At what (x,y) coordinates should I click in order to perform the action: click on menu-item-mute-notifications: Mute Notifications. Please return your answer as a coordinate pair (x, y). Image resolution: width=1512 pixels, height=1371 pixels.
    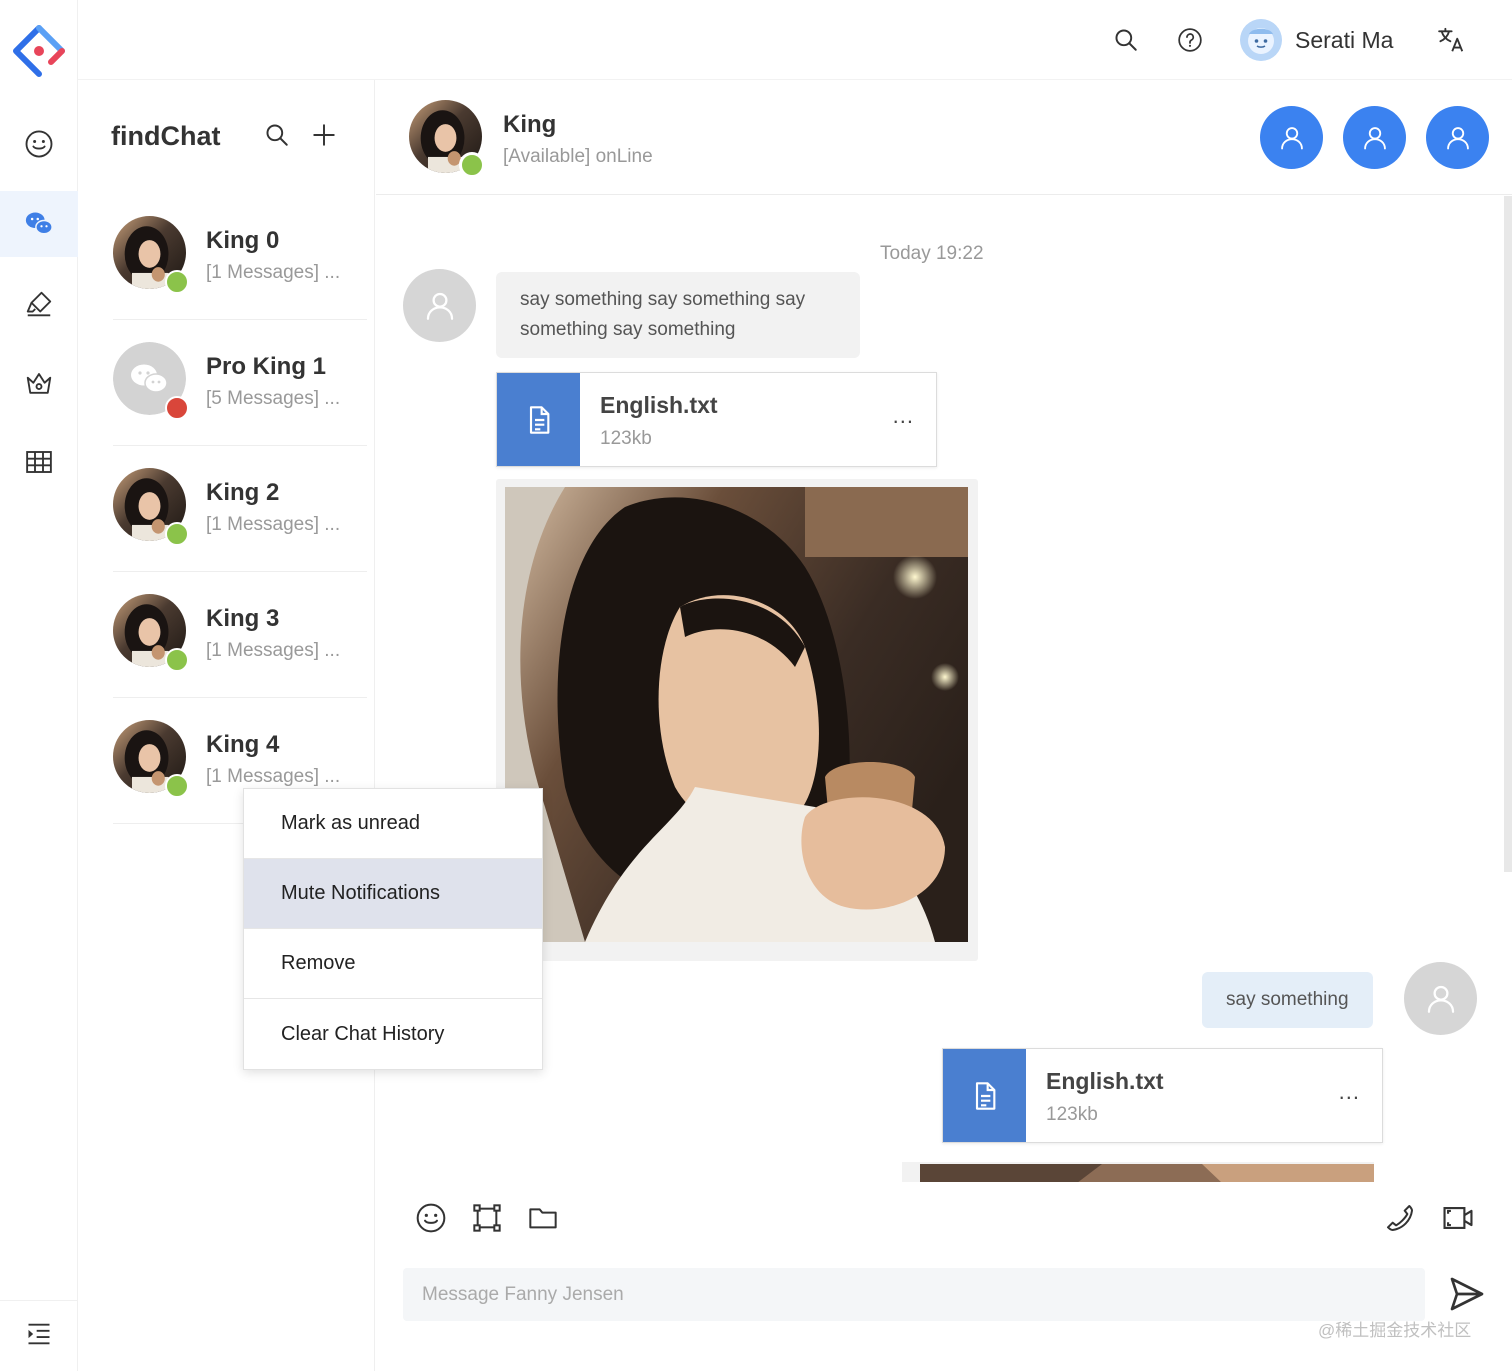
    Looking at the image, I should click on (393, 894).